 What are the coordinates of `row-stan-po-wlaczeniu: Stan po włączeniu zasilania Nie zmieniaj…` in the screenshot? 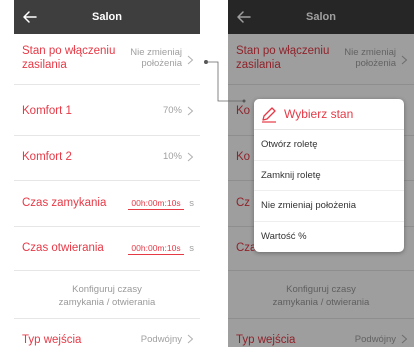 It's located at (107, 59).